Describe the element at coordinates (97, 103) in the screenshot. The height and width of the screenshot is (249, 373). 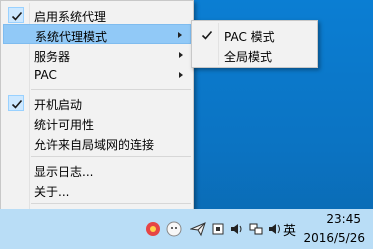
I see `menu-item-start-on-boot: 开机启动` at that location.